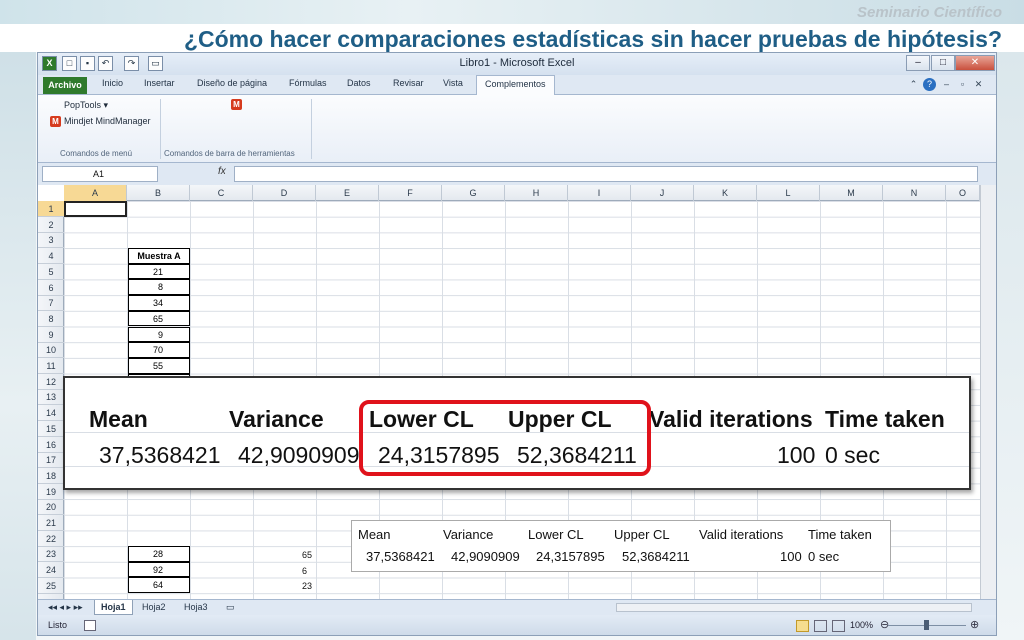  I want to click on row-header: 5, so click(51, 272).